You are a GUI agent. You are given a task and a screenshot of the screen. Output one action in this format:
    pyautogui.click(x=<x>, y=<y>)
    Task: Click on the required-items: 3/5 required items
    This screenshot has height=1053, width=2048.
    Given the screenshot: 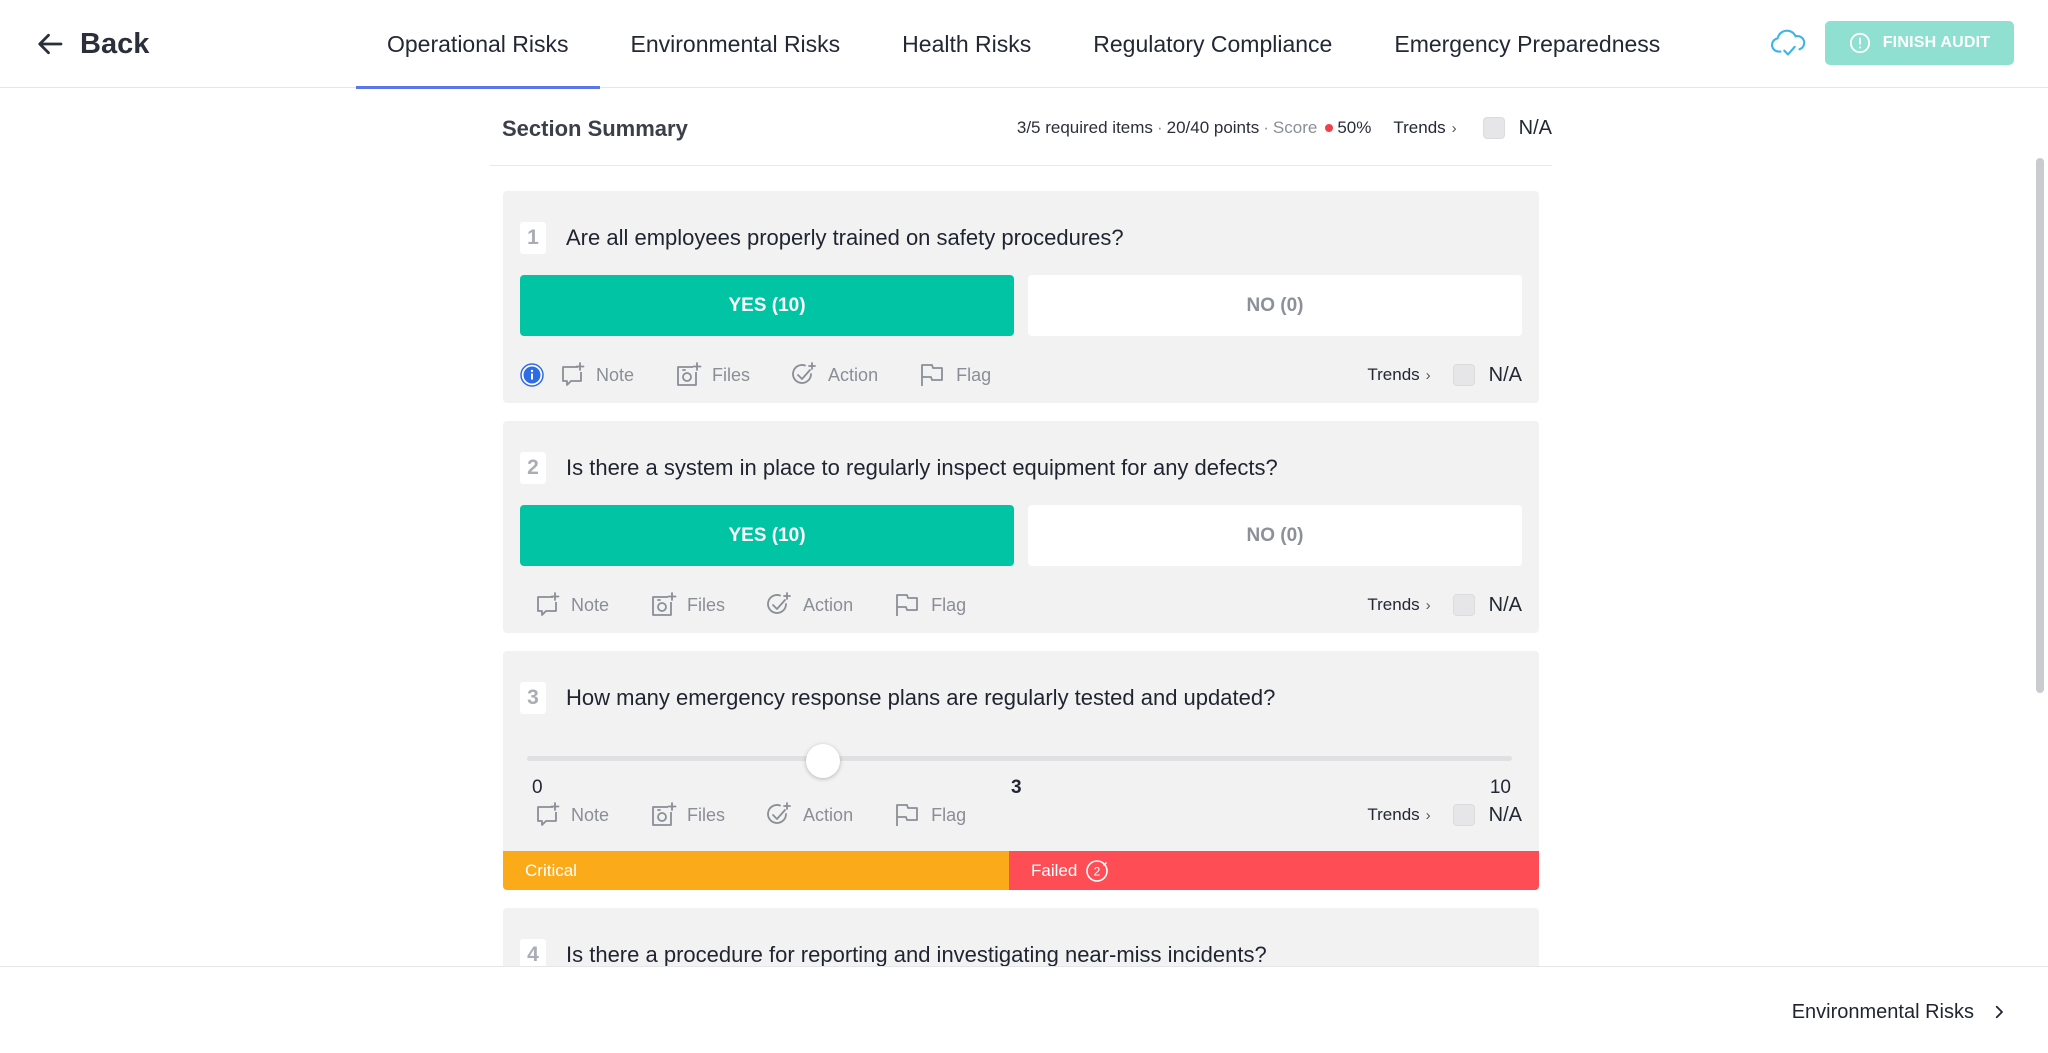 What is the action you would take?
    pyautogui.click(x=1084, y=127)
    